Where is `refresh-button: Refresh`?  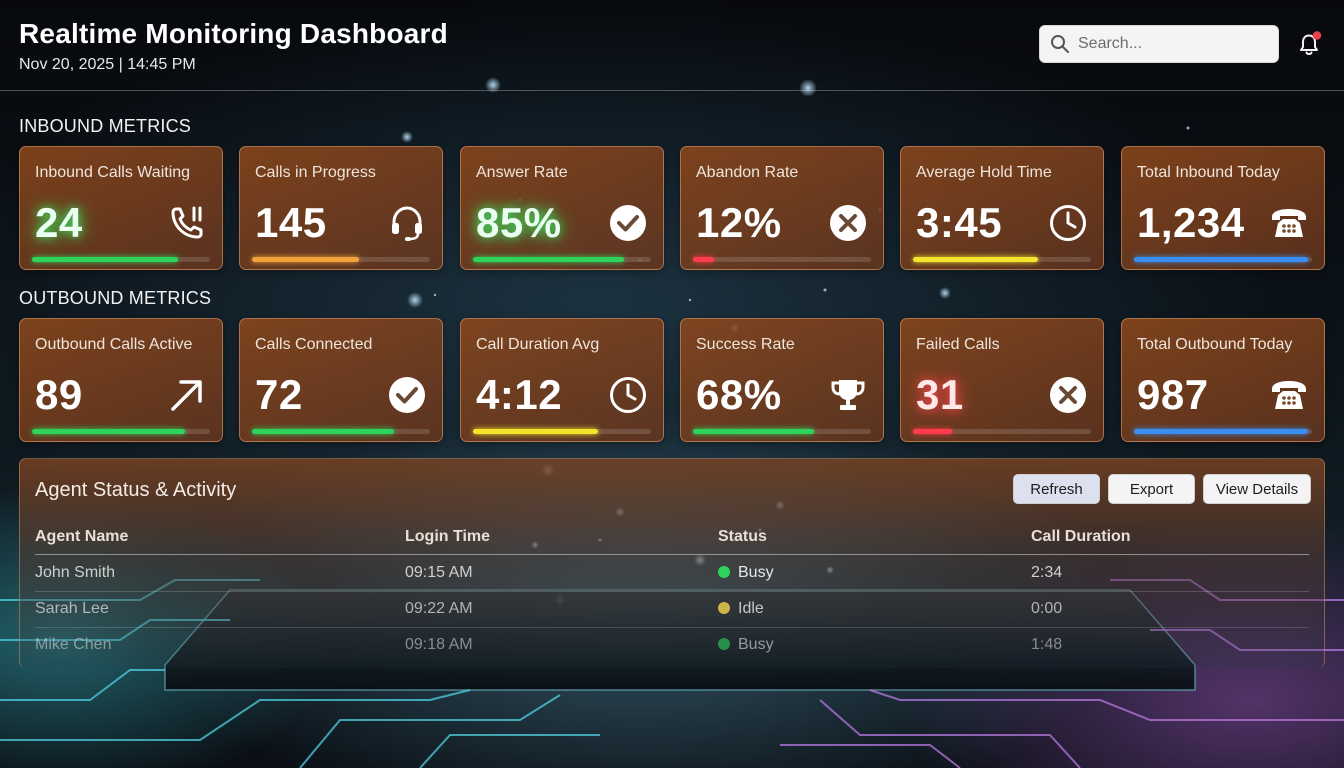 refresh-button: Refresh is located at coordinates (1056, 489).